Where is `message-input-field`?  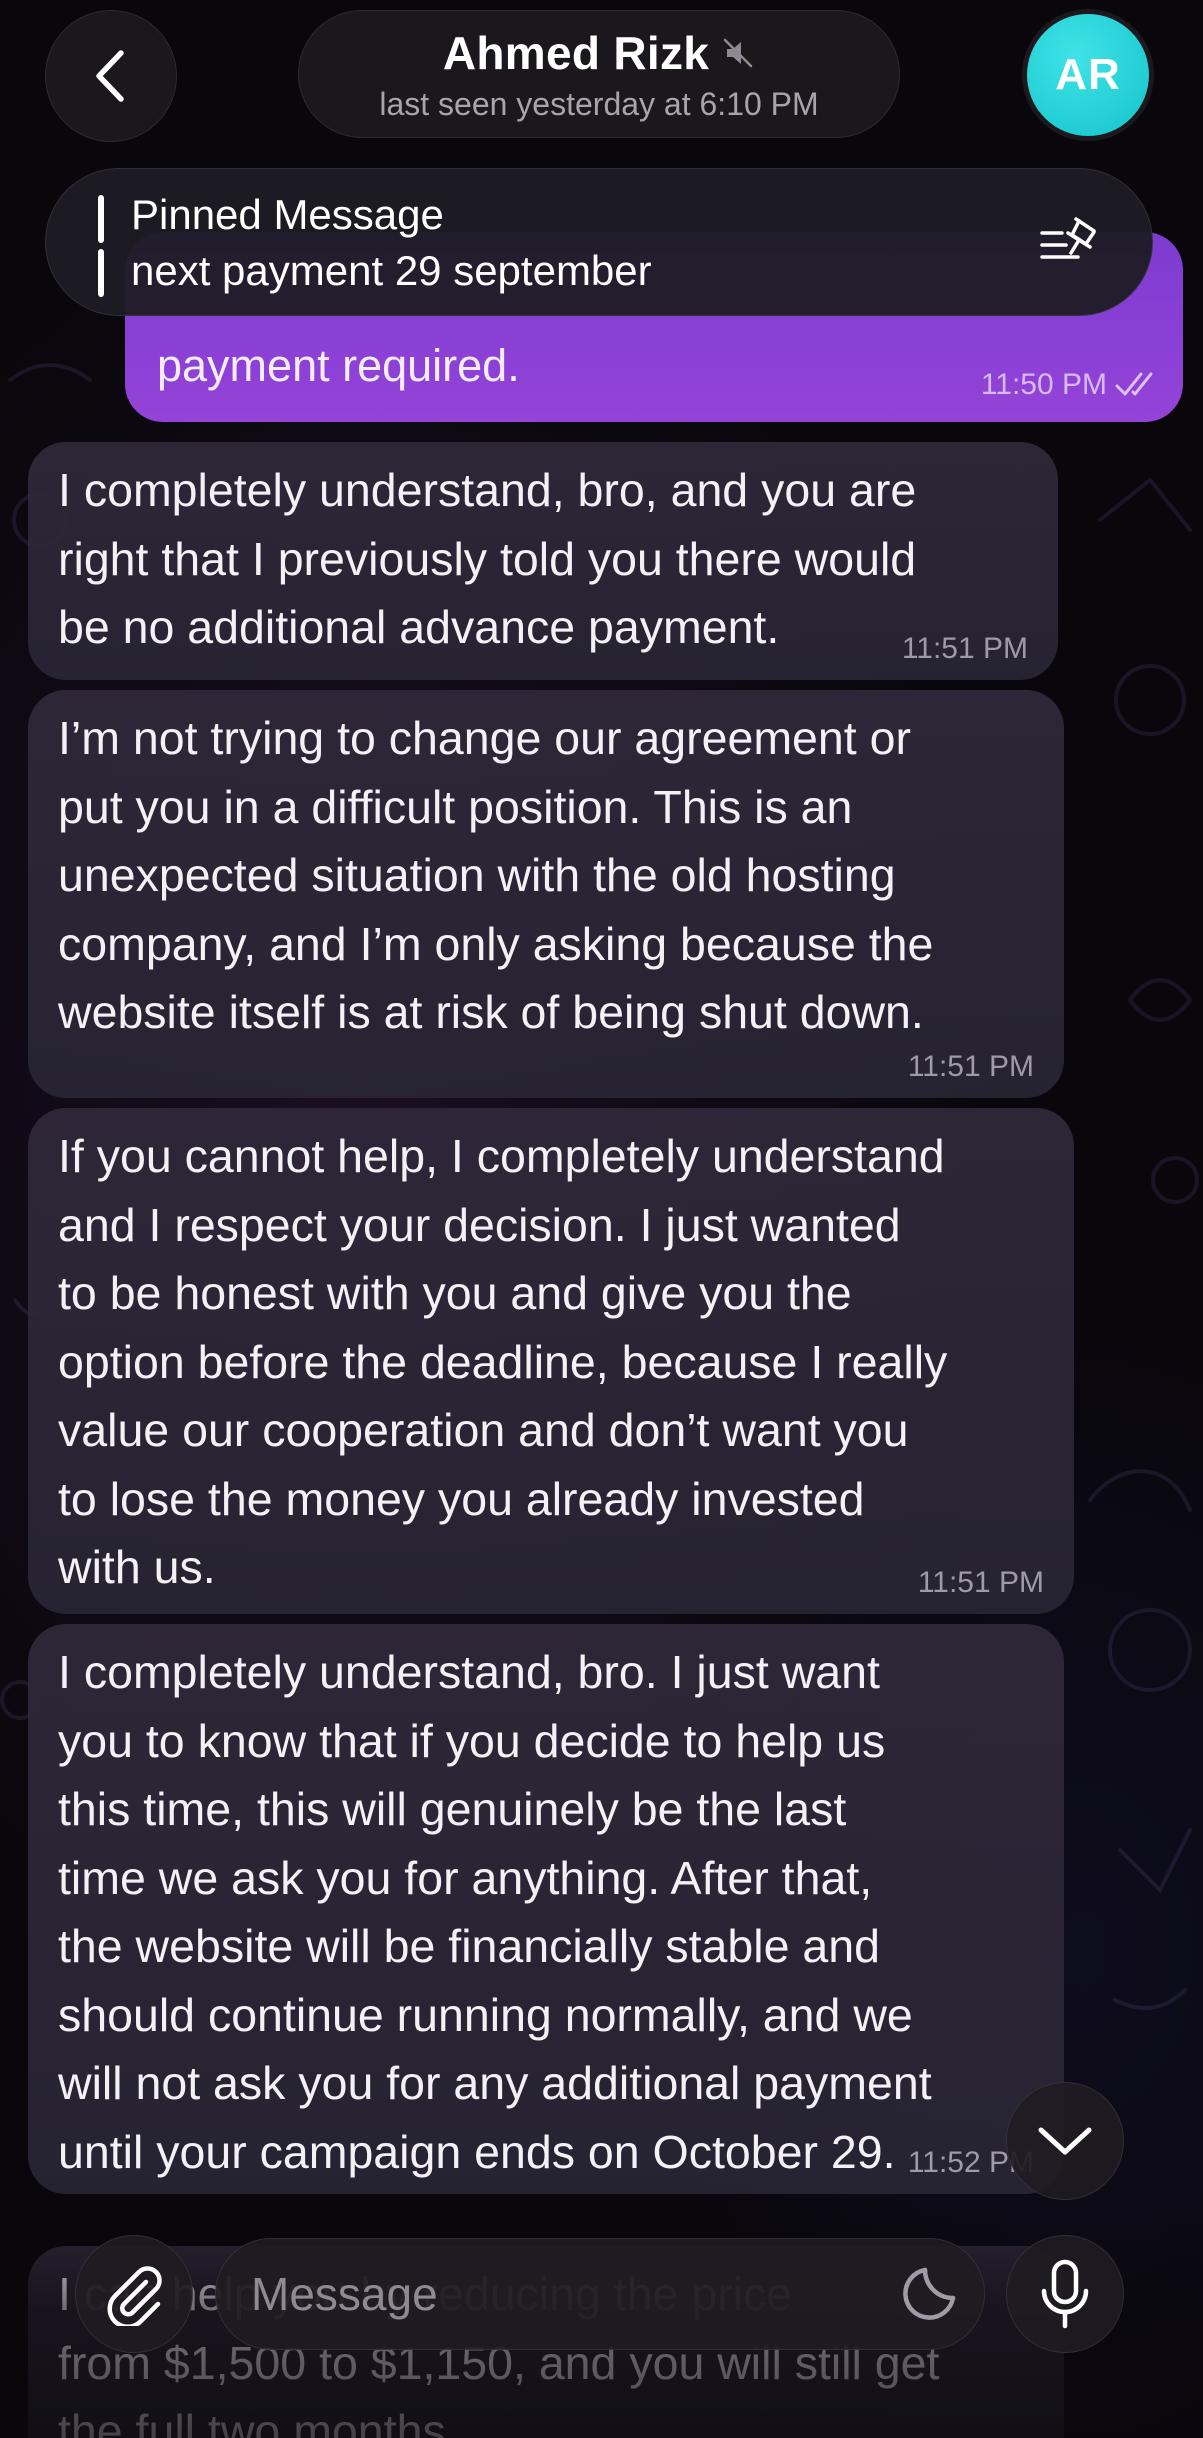
message-input-field is located at coordinates (600, 2294).